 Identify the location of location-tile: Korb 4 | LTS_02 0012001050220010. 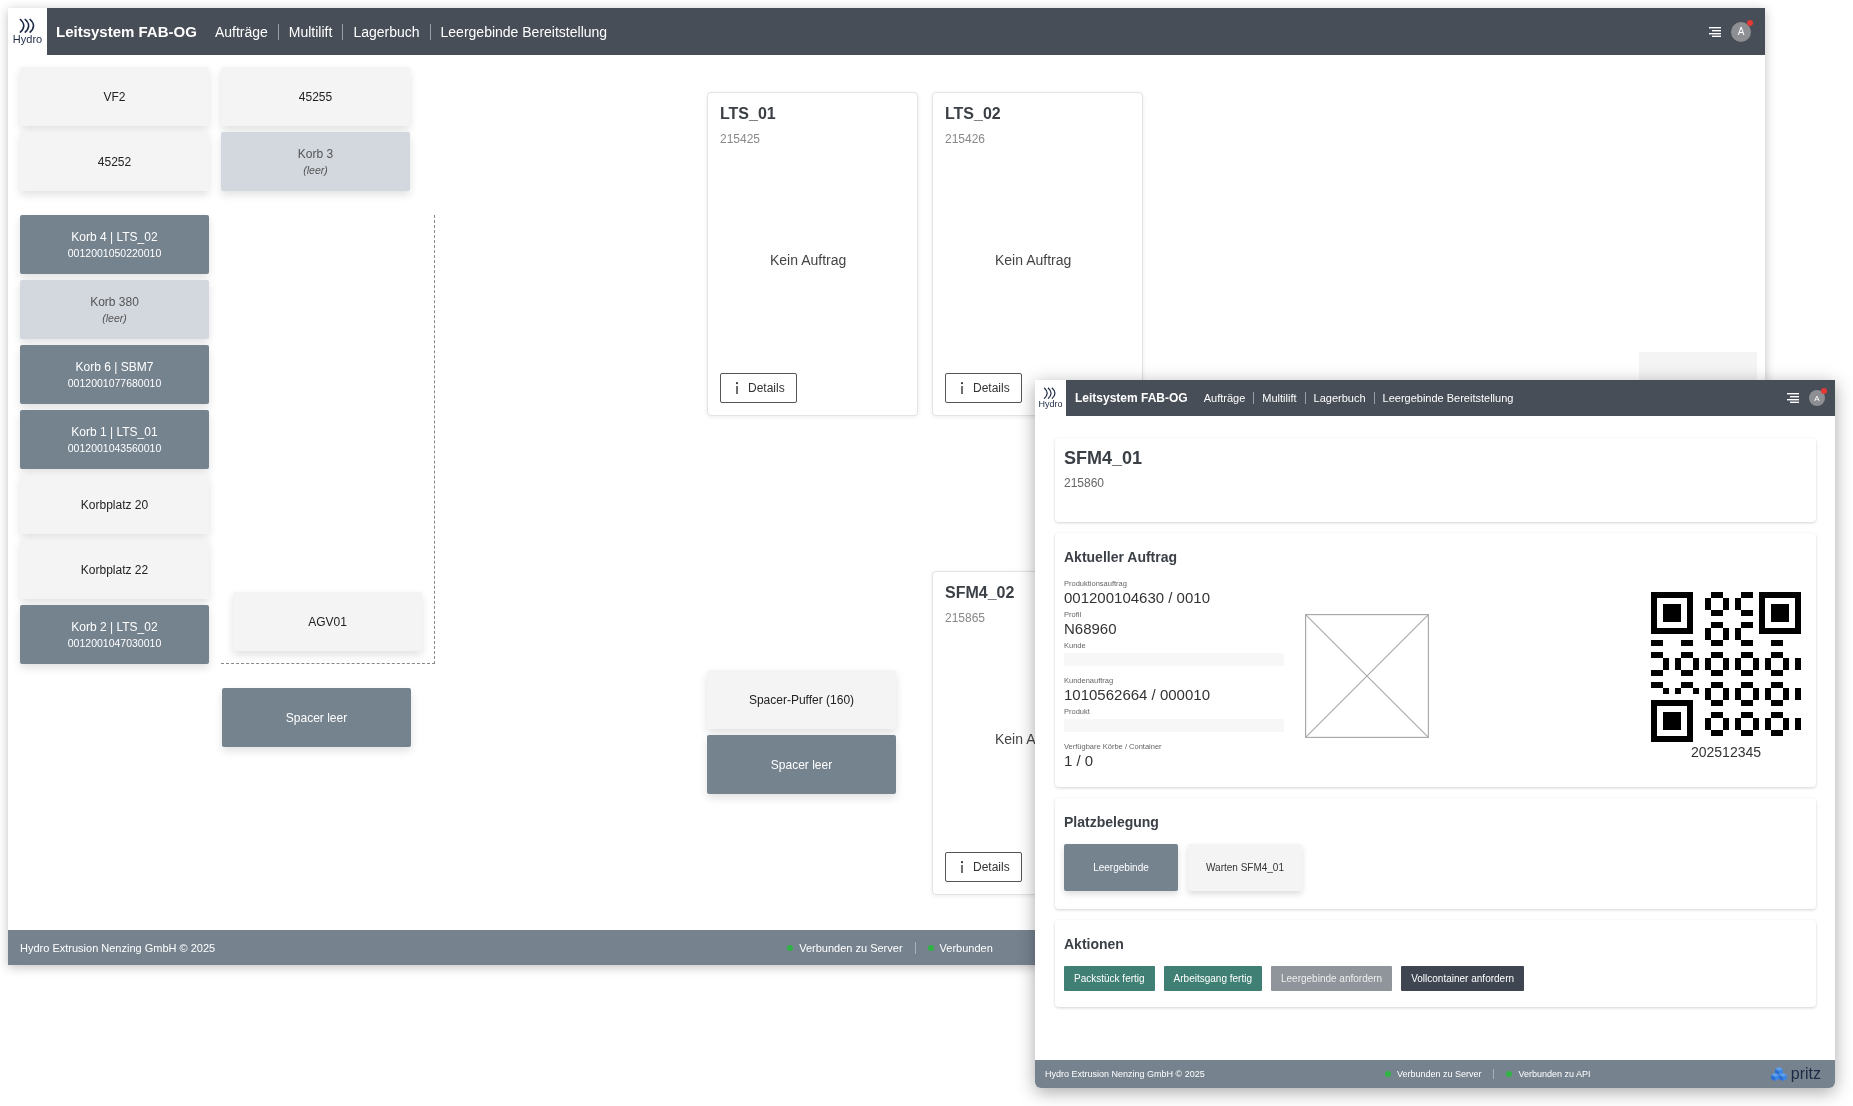
(114, 244).